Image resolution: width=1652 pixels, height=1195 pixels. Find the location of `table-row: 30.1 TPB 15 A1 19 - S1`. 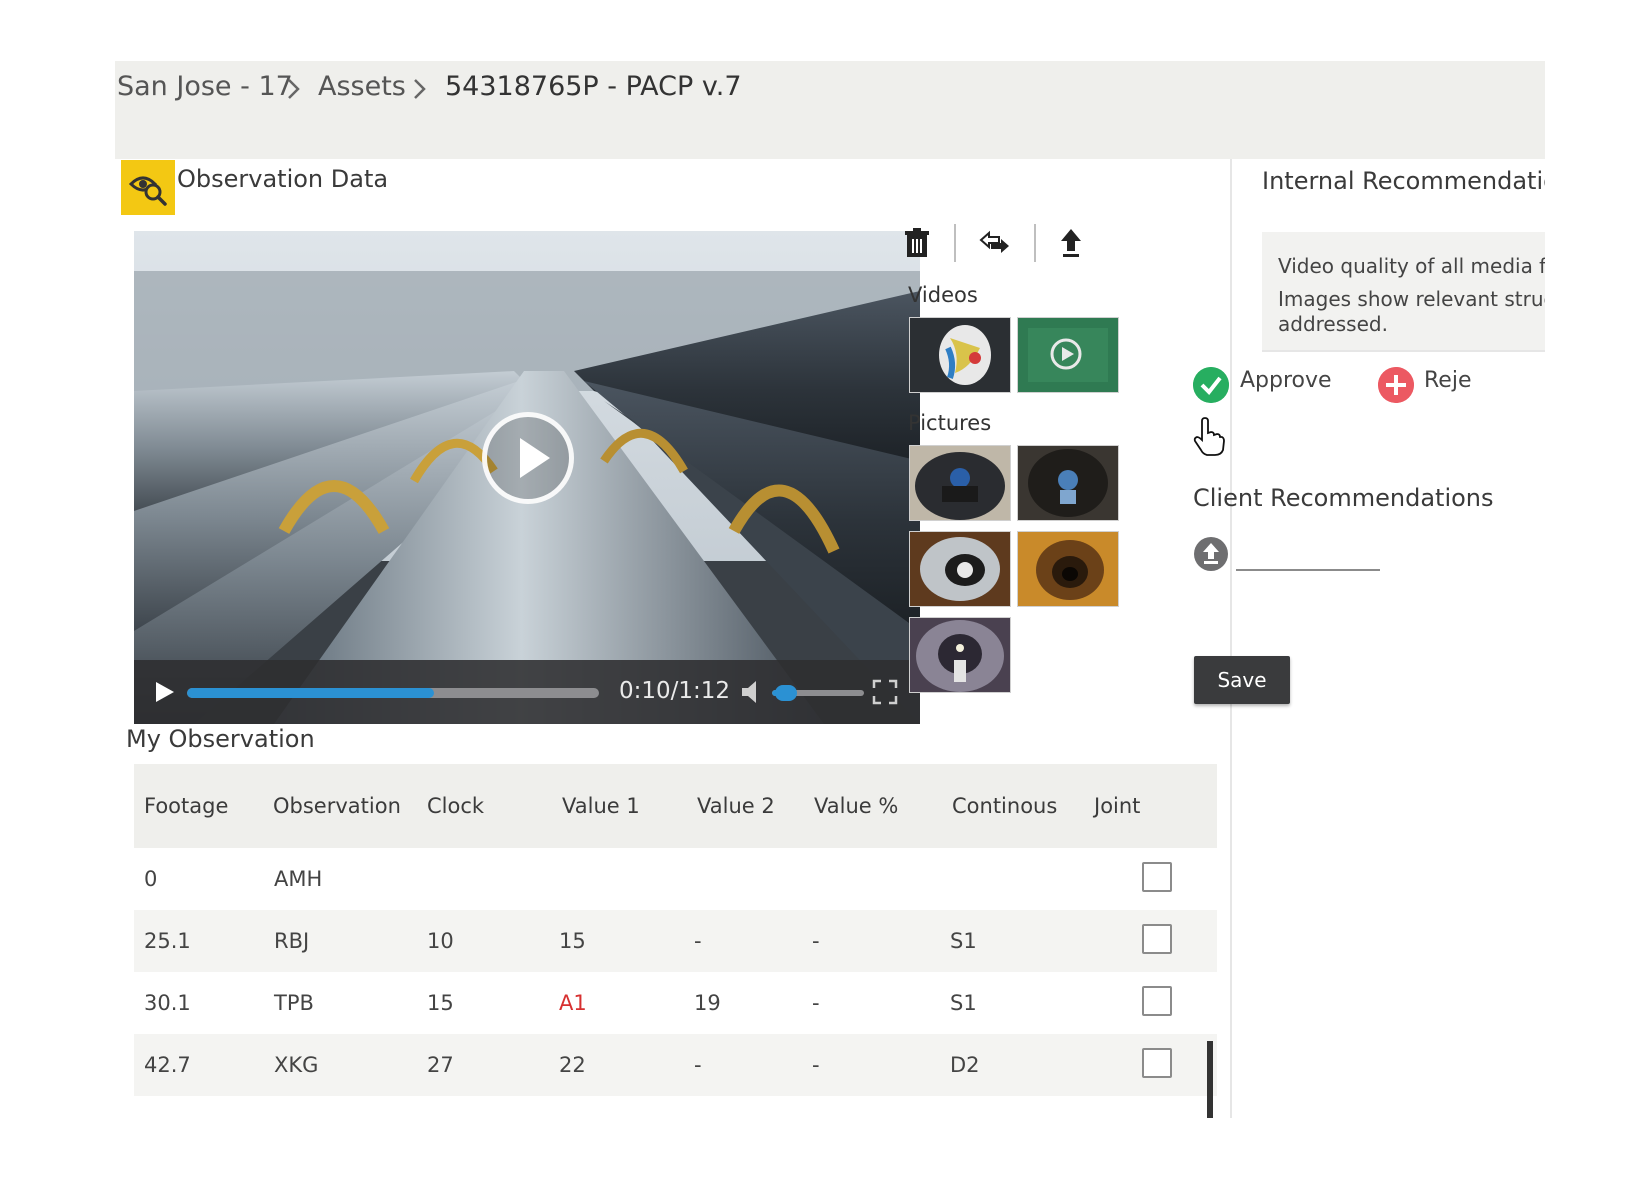

table-row: 30.1 TPB 15 A1 19 - S1 is located at coordinates (675, 1003).